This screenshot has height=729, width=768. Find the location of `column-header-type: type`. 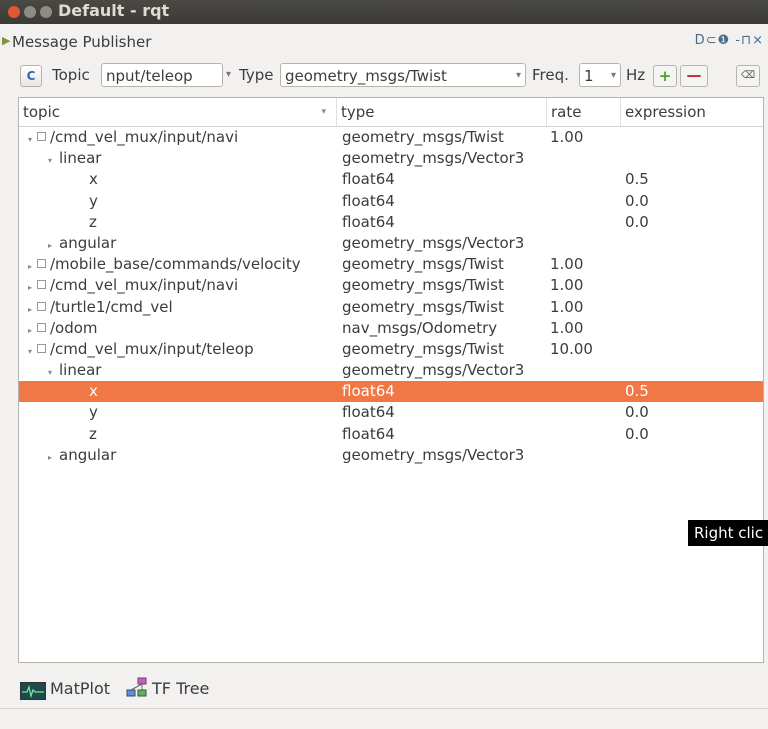

column-header-type: type is located at coordinates (442, 112).